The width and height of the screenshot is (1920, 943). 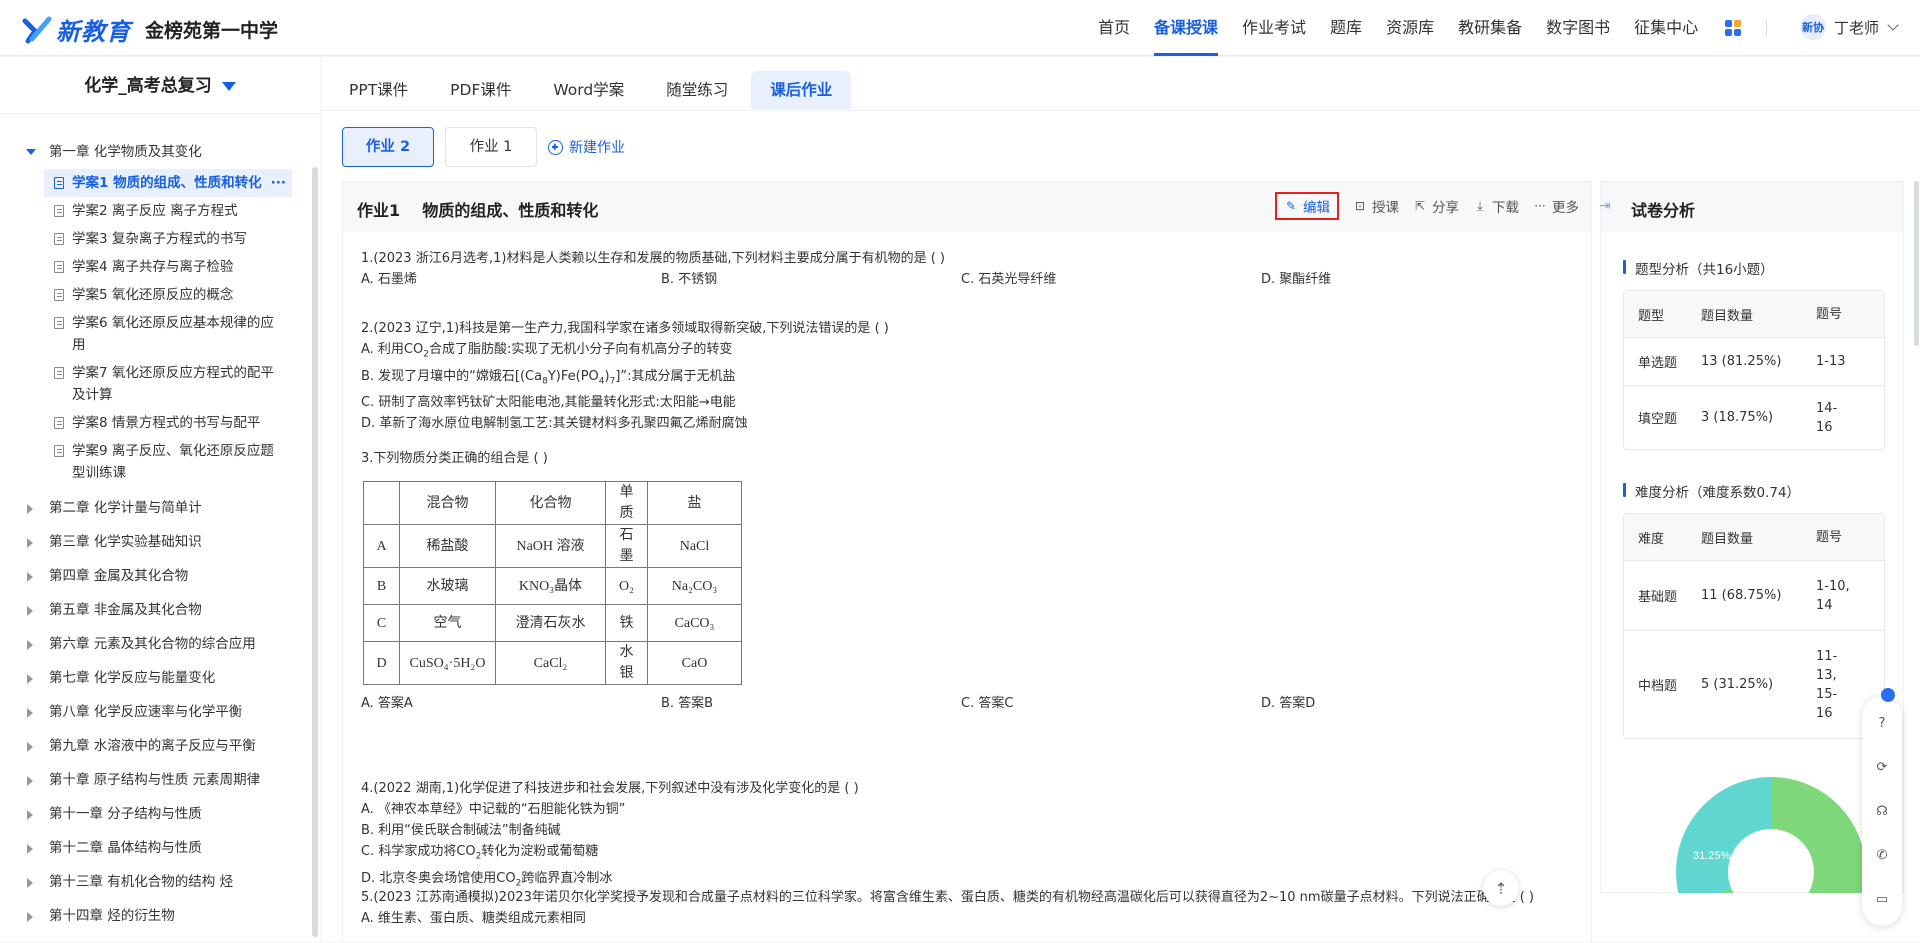 What do you see at coordinates (452, 376) in the screenshot?
I see `option-text: B. 发现了月壤中的“嫦娥石[(Ca` at bounding box center [452, 376].